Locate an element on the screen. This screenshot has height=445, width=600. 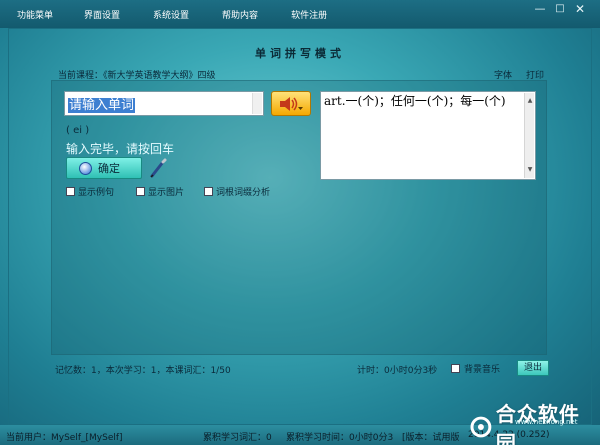
pronounce-button is located at coordinates (291, 103).